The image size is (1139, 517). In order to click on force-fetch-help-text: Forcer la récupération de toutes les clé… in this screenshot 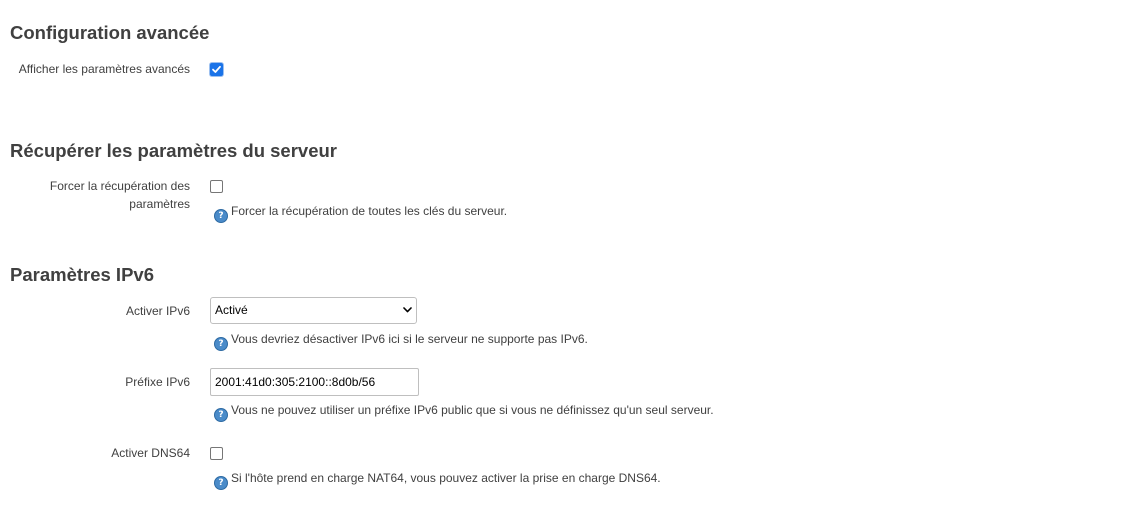, I will do `click(369, 211)`.